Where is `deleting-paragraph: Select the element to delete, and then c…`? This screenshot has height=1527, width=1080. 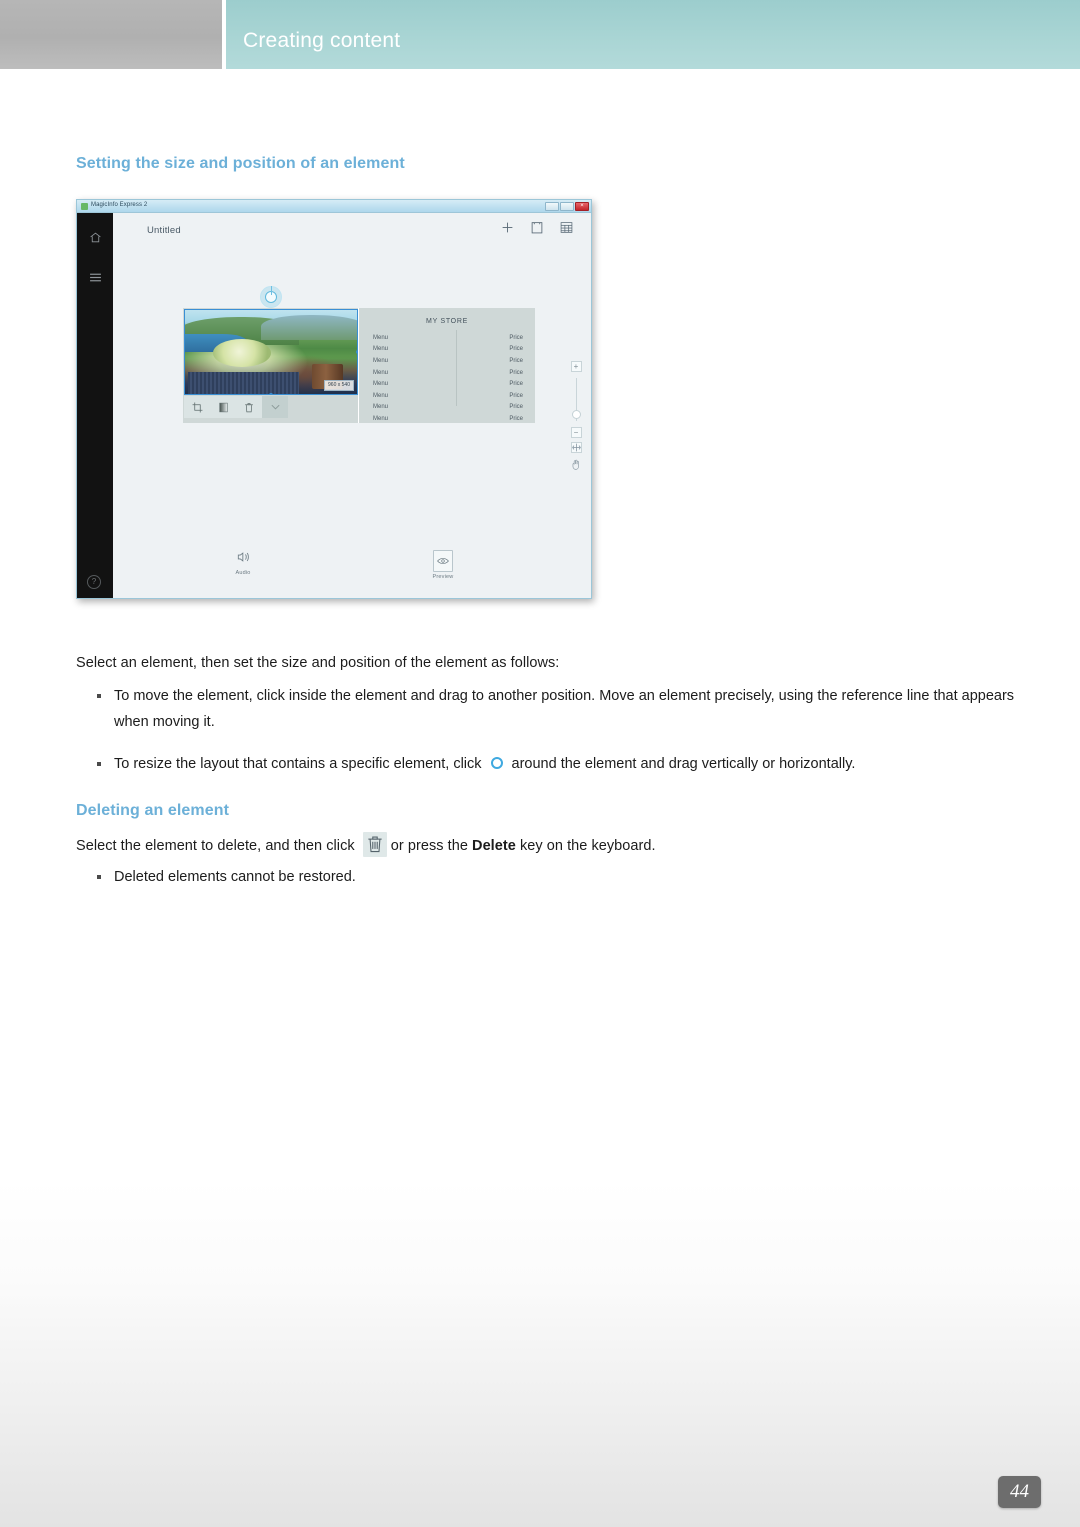 deleting-paragraph: Select the element to delete, and then c… is located at coordinates (546, 845).